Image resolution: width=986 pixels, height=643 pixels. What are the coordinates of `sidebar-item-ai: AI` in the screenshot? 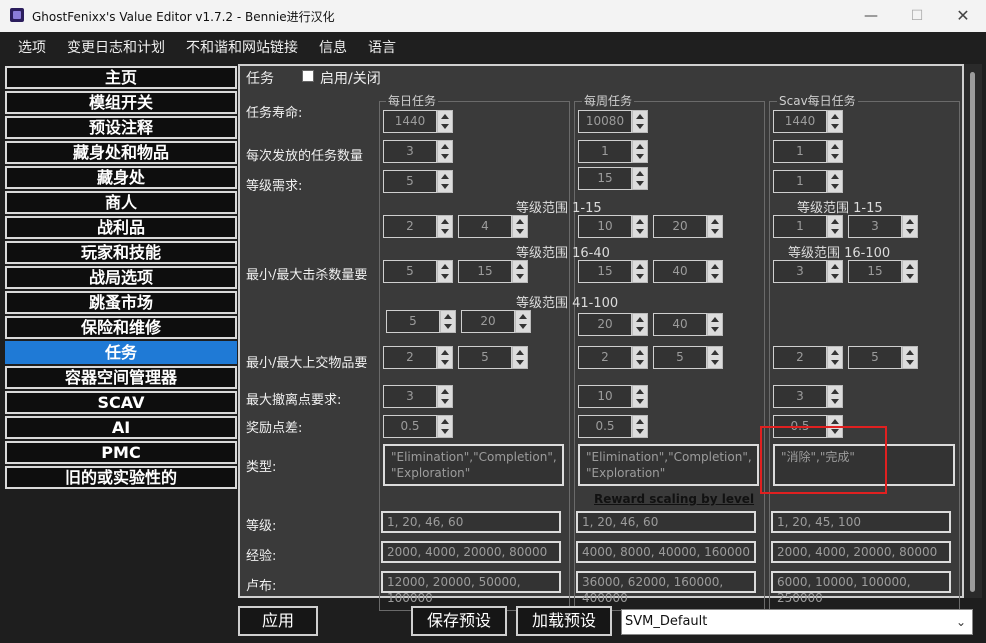 It's located at (121, 427).